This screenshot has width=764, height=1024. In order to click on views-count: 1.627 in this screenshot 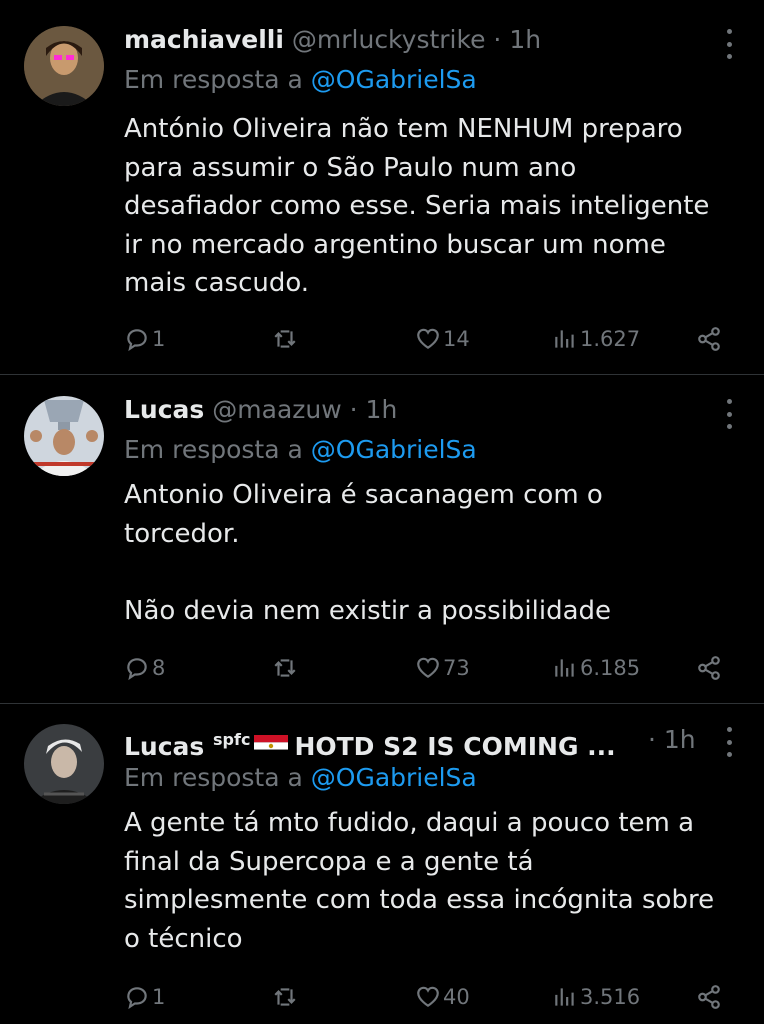, I will do `click(610, 339)`.